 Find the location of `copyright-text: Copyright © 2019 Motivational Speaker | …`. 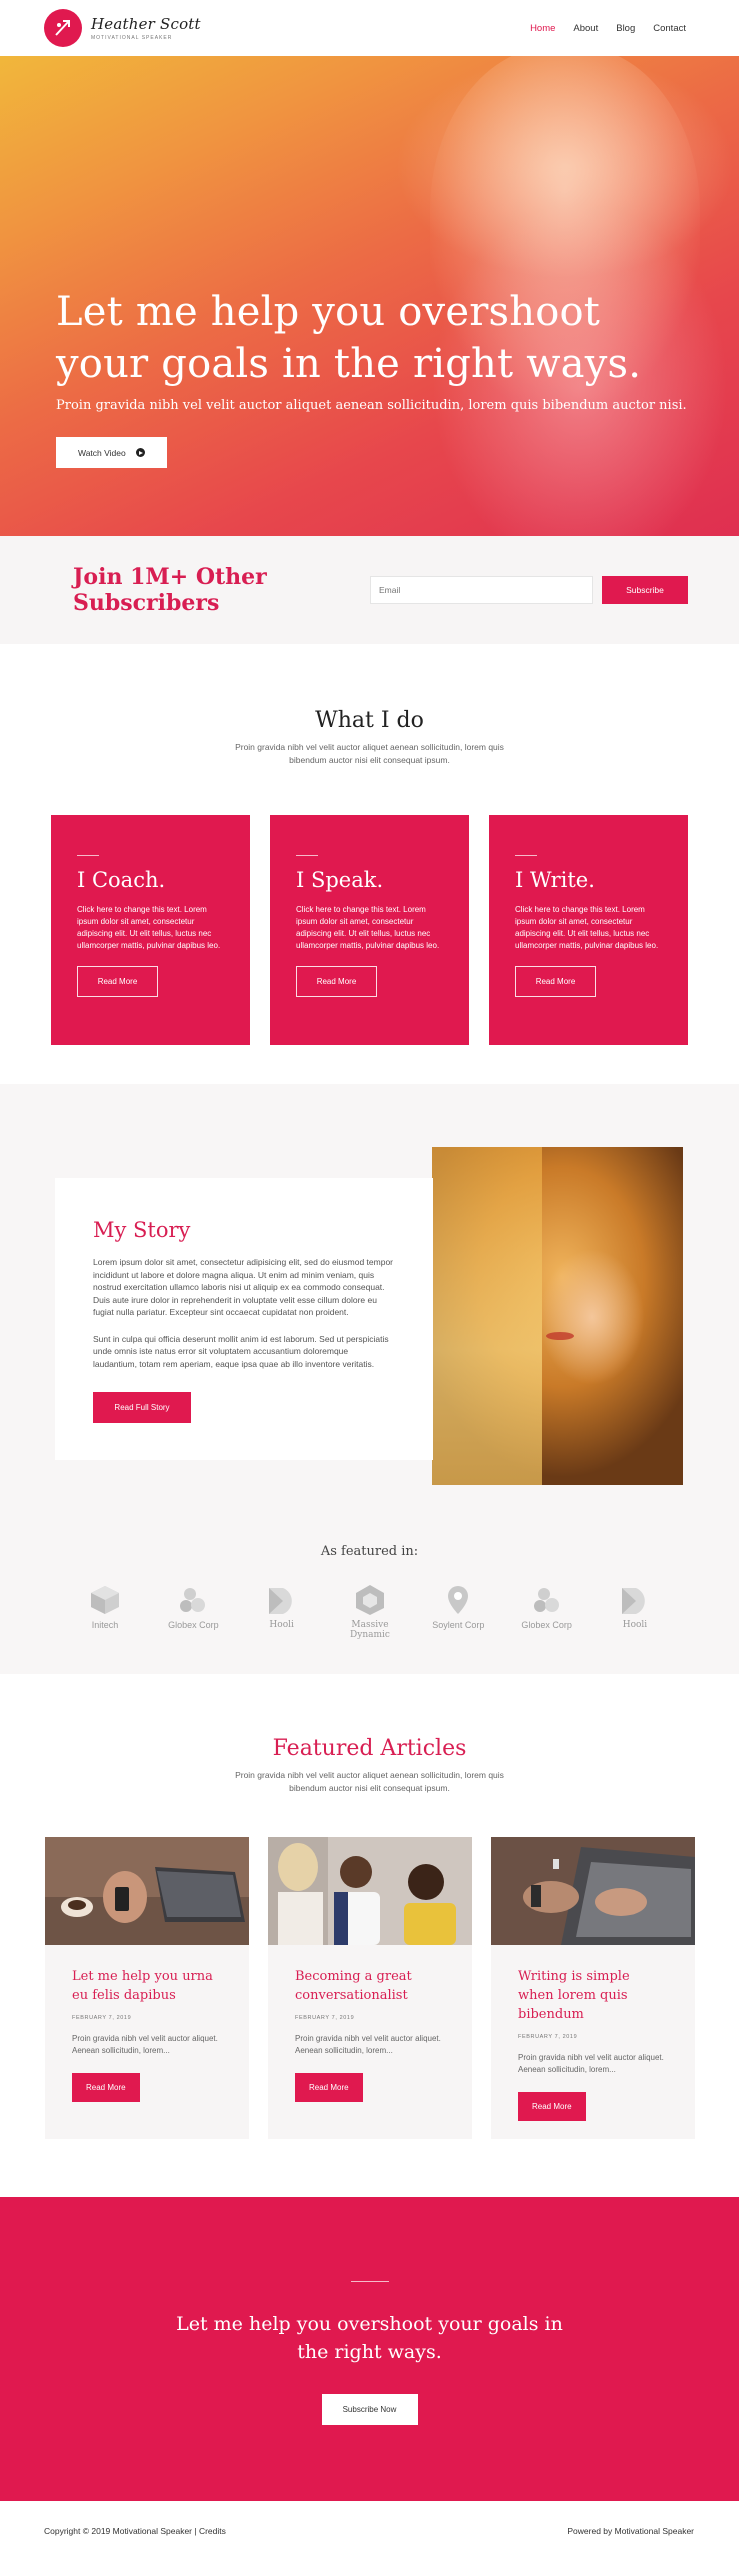

copyright-text: Copyright © 2019 Motivational Speaker | … is located at coordinates (135, 2530).